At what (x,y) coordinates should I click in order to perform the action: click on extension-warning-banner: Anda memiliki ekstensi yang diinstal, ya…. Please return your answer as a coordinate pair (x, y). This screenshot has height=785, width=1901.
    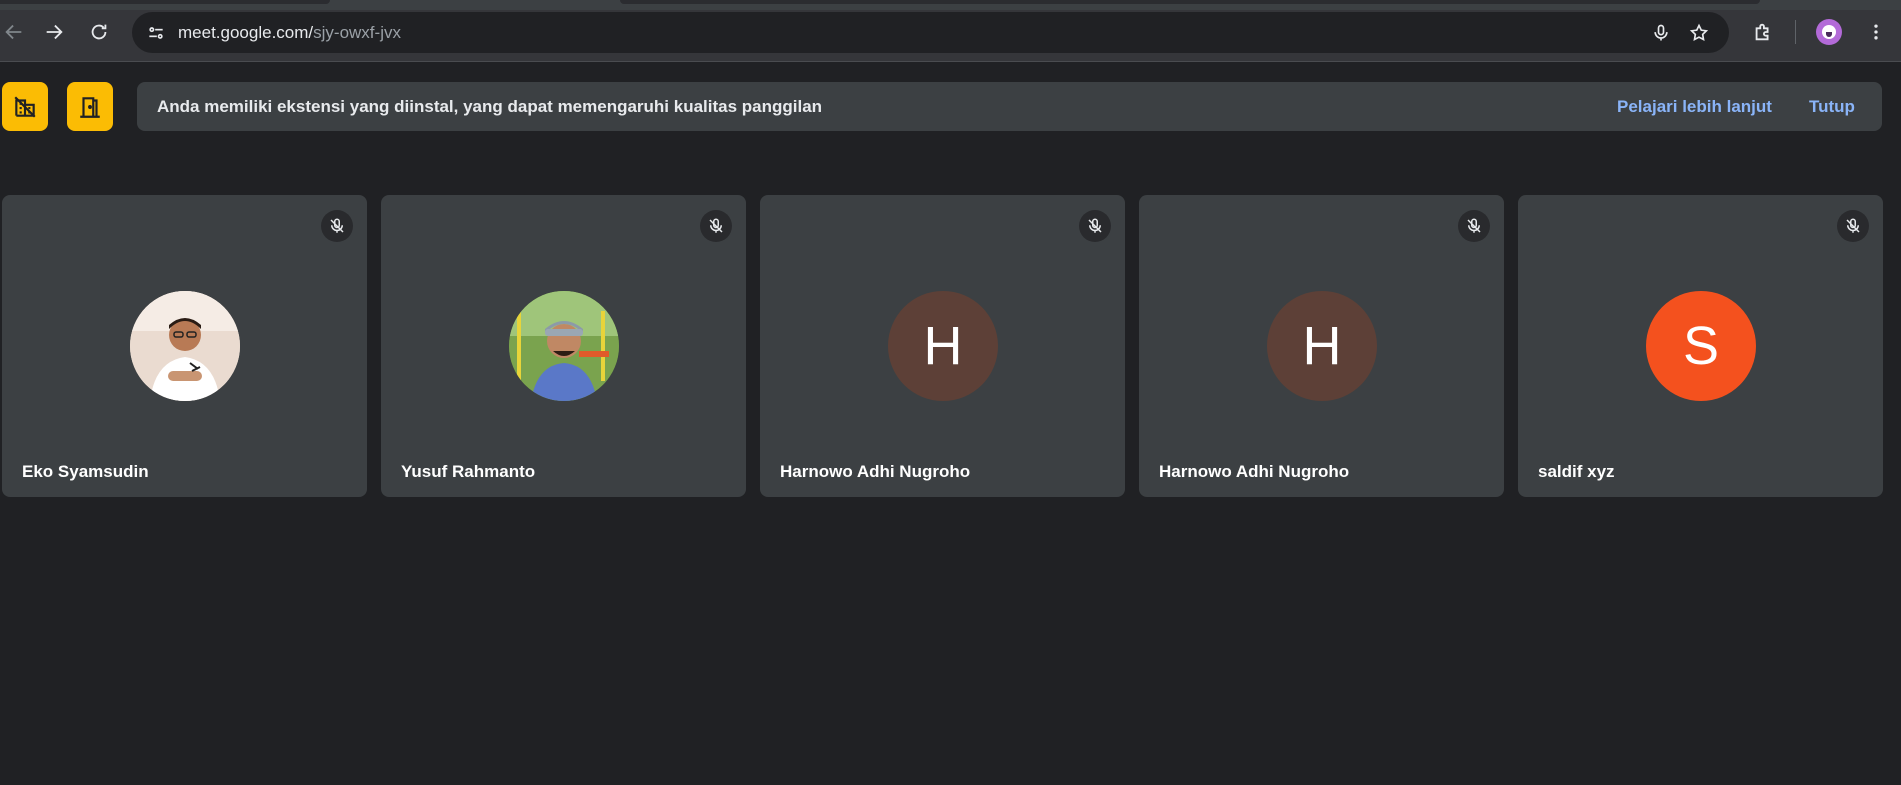
    Looking at the image, I should click on (1009, 106).